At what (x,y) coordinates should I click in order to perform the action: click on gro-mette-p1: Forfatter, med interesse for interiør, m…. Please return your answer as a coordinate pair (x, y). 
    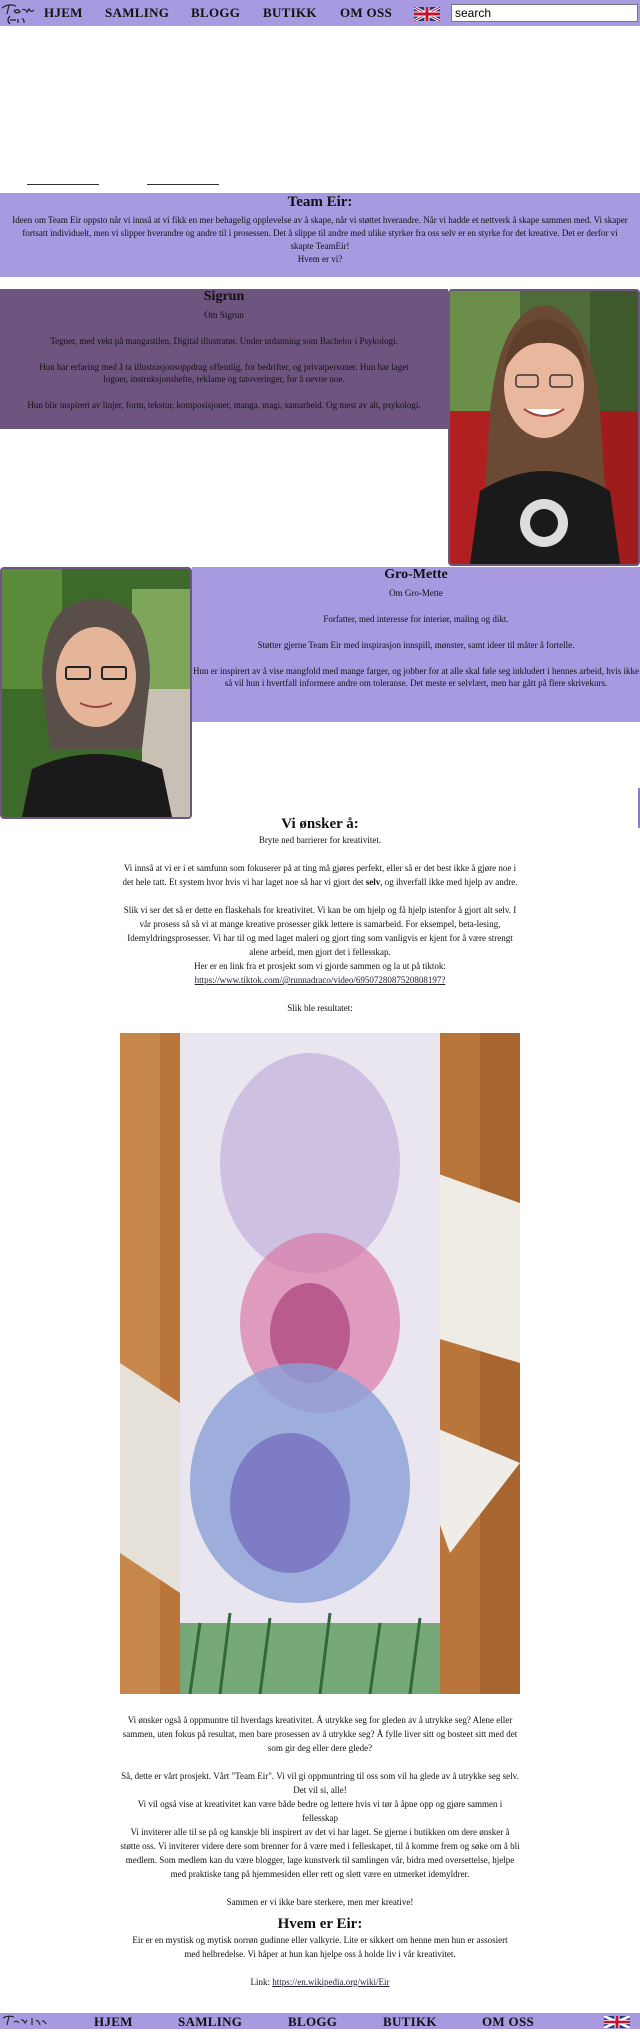
    Looking at the image, I should click on (416, 619).